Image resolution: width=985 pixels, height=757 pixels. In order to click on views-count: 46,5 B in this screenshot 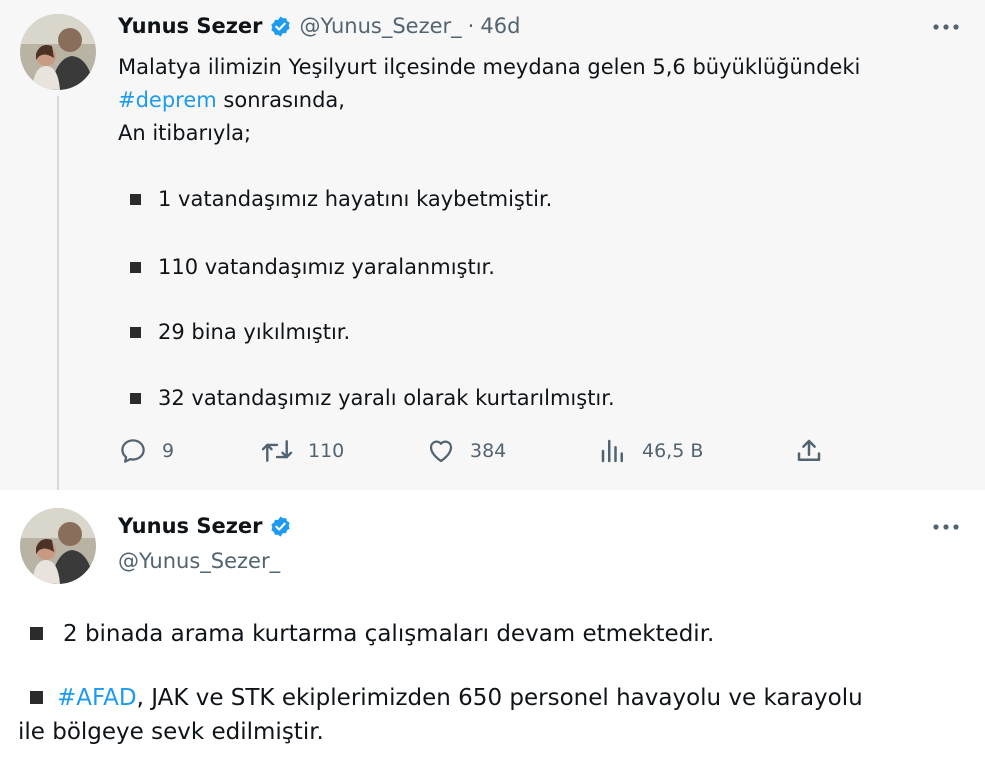, I will do `click(673, 451)`.